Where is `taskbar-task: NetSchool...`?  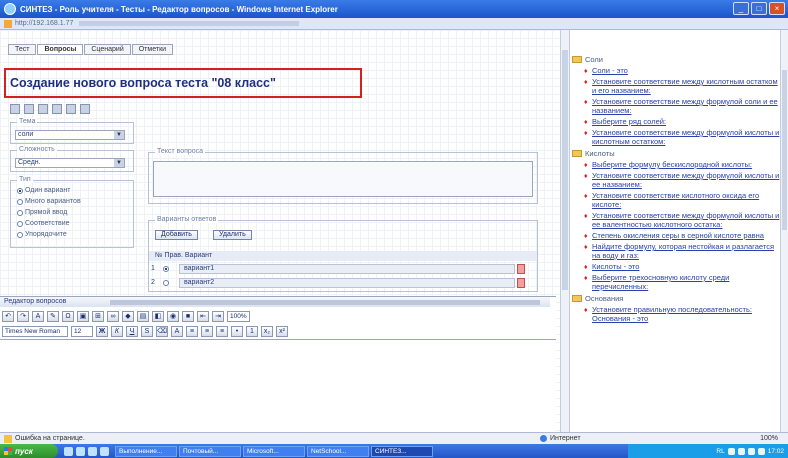 taskbar-task: NetSchool... is located at coordinates (338, 451).